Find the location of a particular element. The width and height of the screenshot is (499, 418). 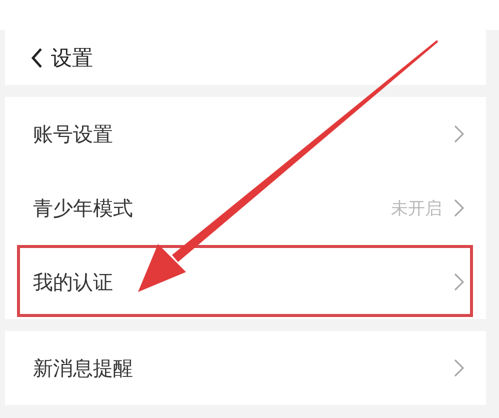

row-label: 我的认证 is located at coordinates (73, 282).